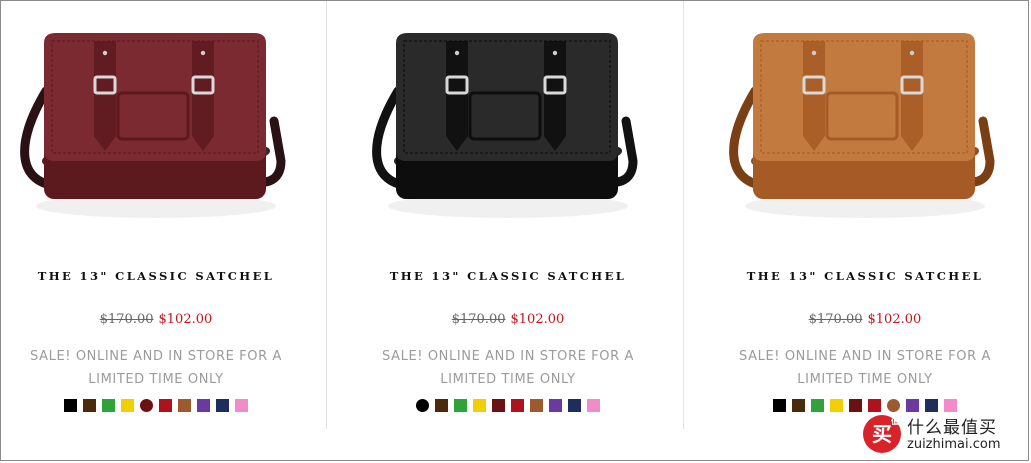 The width and height of the screenshot is (1031, 463). What do you see at coordinates (882, 434) in the screenshot?
I see `watermark-logo-icon: 买值` at bounding box center [882, 434].